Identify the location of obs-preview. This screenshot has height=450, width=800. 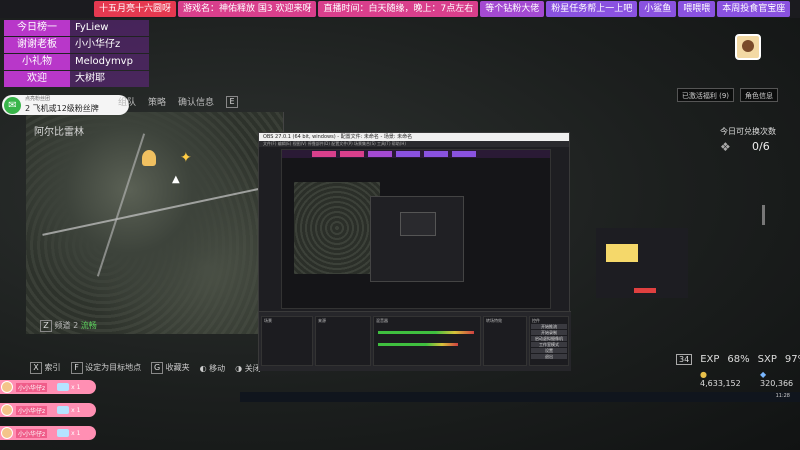
(416, 229).